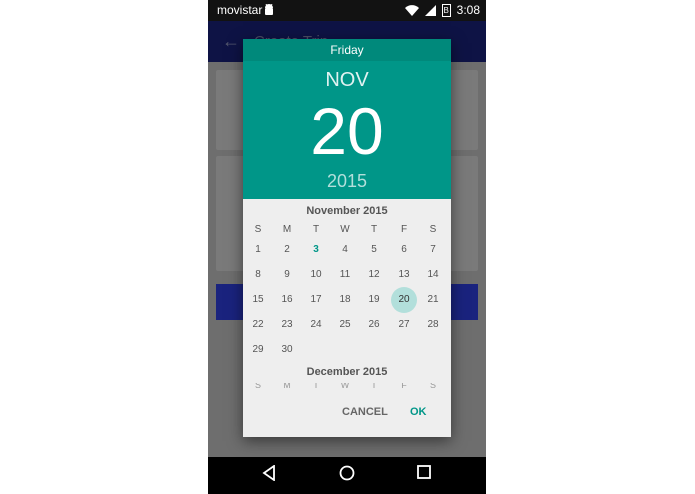  Describe the element at coordinates (316, 275) in the screenshot. I see `calendar-day: 10` at that location.